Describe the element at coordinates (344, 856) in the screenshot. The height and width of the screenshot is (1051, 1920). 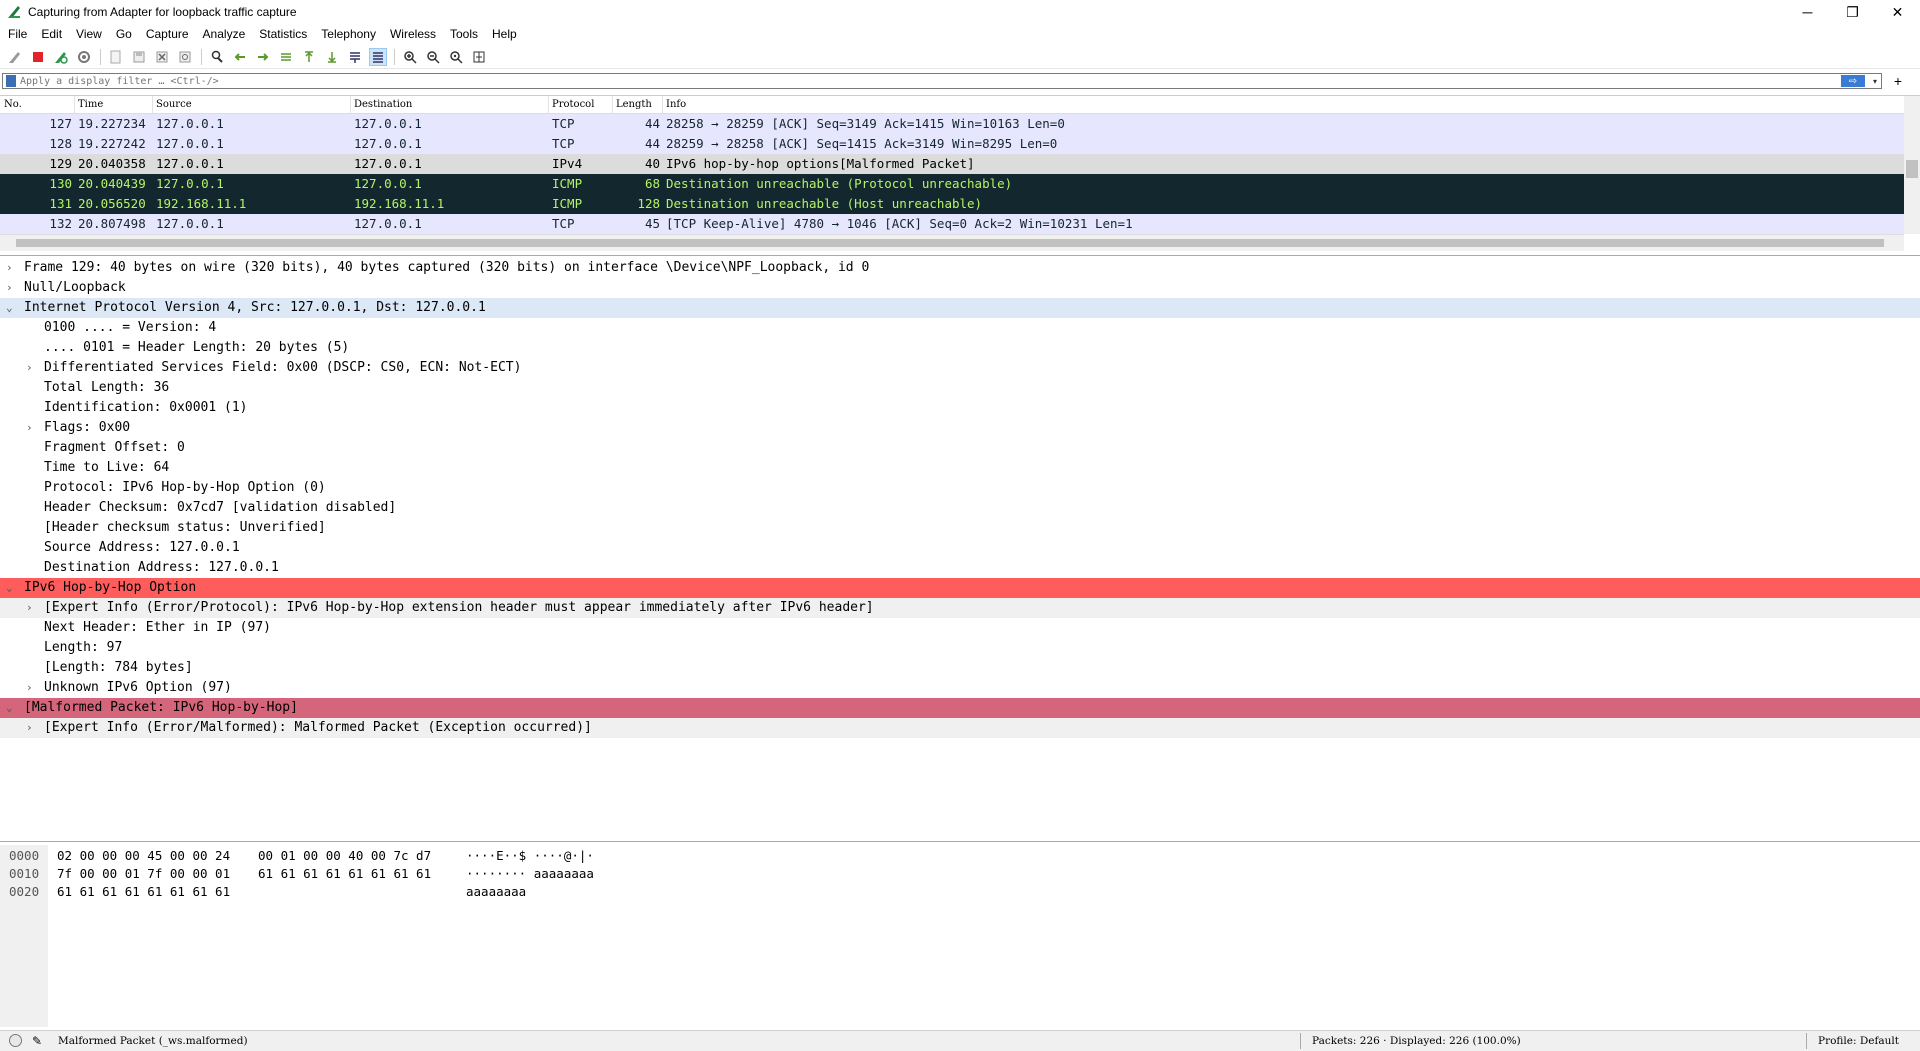
I see `bytes-hex2: 00 01 00 00 40 00 7c d7` at that location.